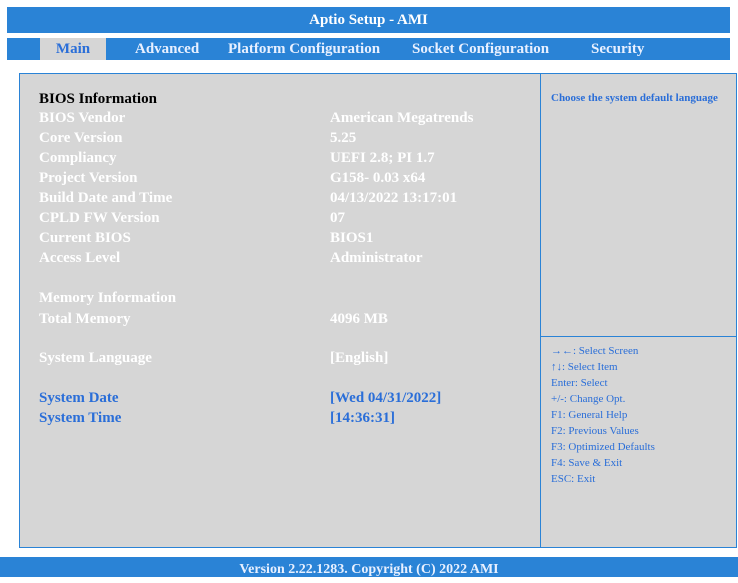 This screenshot has height=583, width=738. Describe the element at coordinates (304, 49) in the screenshot. I see `tab-platform-configuration: Platform Configuration` at that location.